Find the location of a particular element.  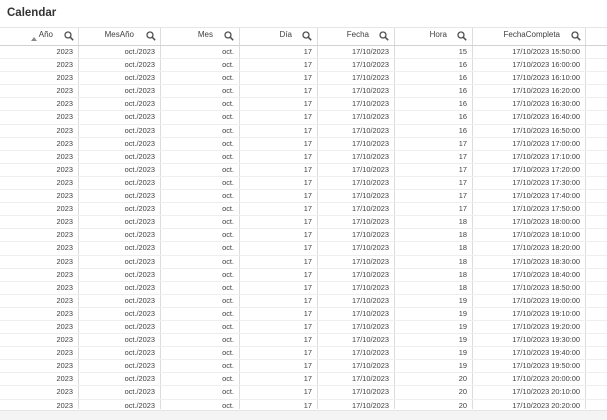

cell-full-datetime: 17/10/2023 20:20:00 is located at coordinates (529, 404).